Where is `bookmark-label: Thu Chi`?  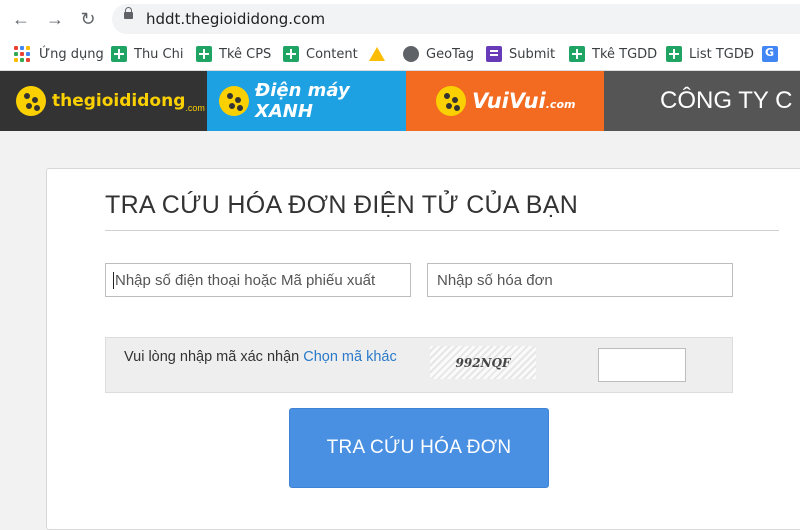 bookmark-label: Thu Chi is located at coordinates (159, 54).